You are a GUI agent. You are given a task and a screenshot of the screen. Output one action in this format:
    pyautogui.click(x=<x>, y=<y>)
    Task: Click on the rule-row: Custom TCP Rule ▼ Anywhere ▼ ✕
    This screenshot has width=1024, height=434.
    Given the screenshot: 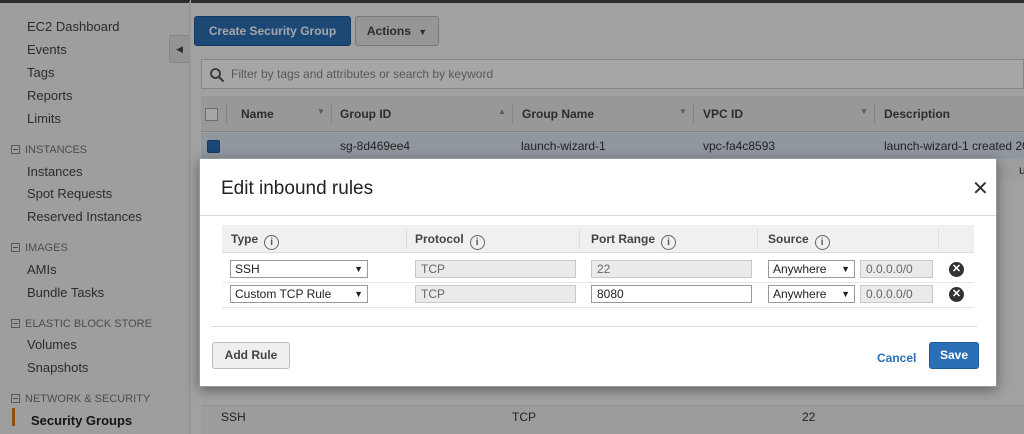 What is the action you would take?
    pyautogui.click(x=598, y=295)
    